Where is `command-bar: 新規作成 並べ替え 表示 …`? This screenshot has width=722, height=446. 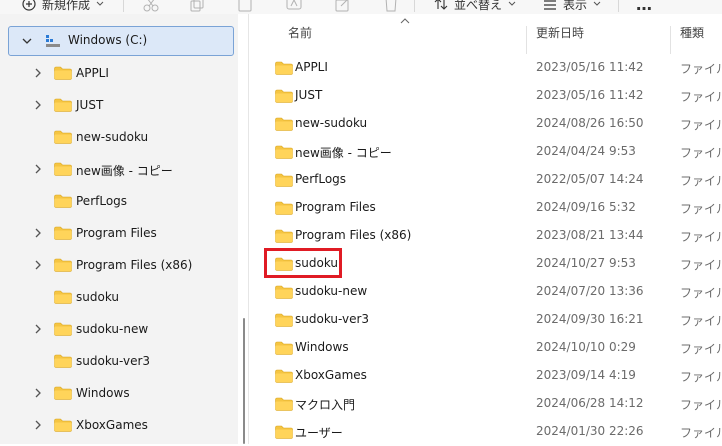 command-bar: 新規作成 並べ替え 表示 … is located at coordinates (361, 7).